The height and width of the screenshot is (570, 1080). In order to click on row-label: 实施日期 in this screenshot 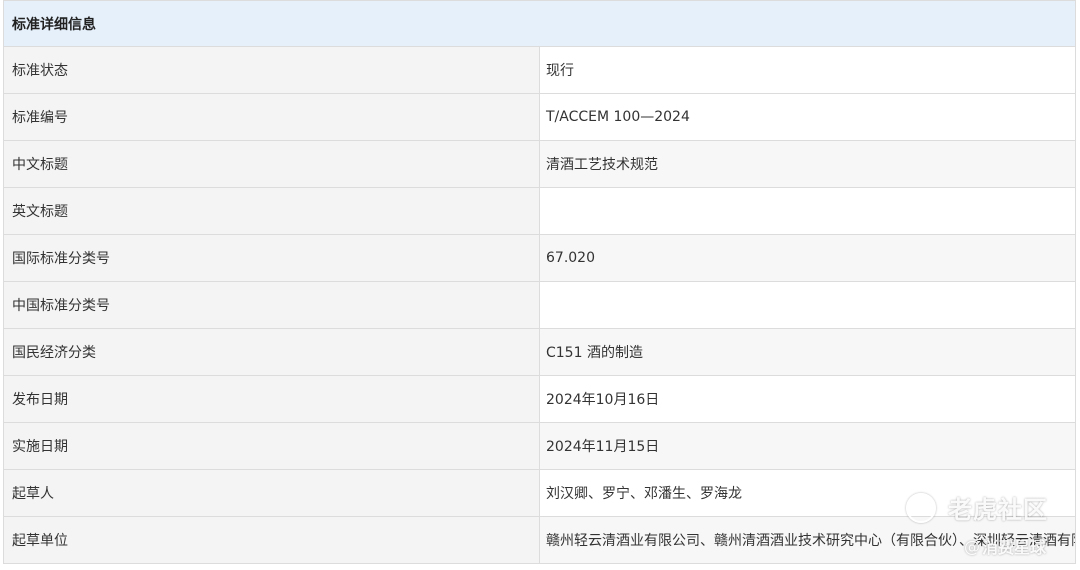, I will do `click(271, 446)`.